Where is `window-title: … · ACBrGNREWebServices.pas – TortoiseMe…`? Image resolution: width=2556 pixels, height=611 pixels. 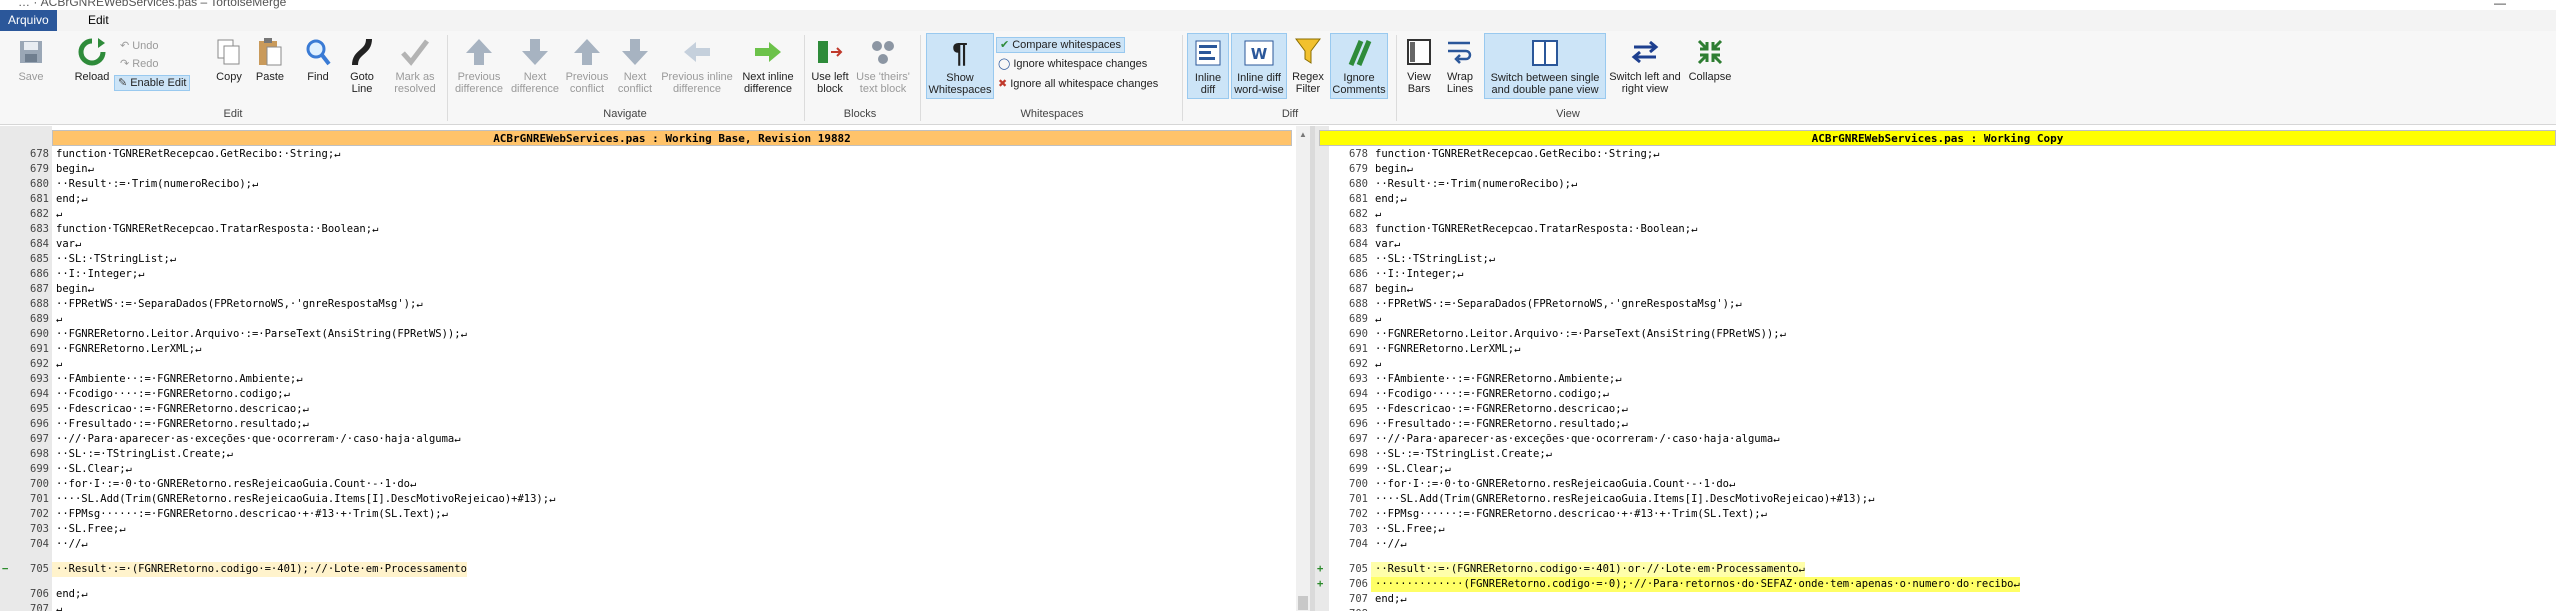 window-title: … · ACBrGNREWebServices.pas – TortoiseMe… is located at coordinates (152, 4).